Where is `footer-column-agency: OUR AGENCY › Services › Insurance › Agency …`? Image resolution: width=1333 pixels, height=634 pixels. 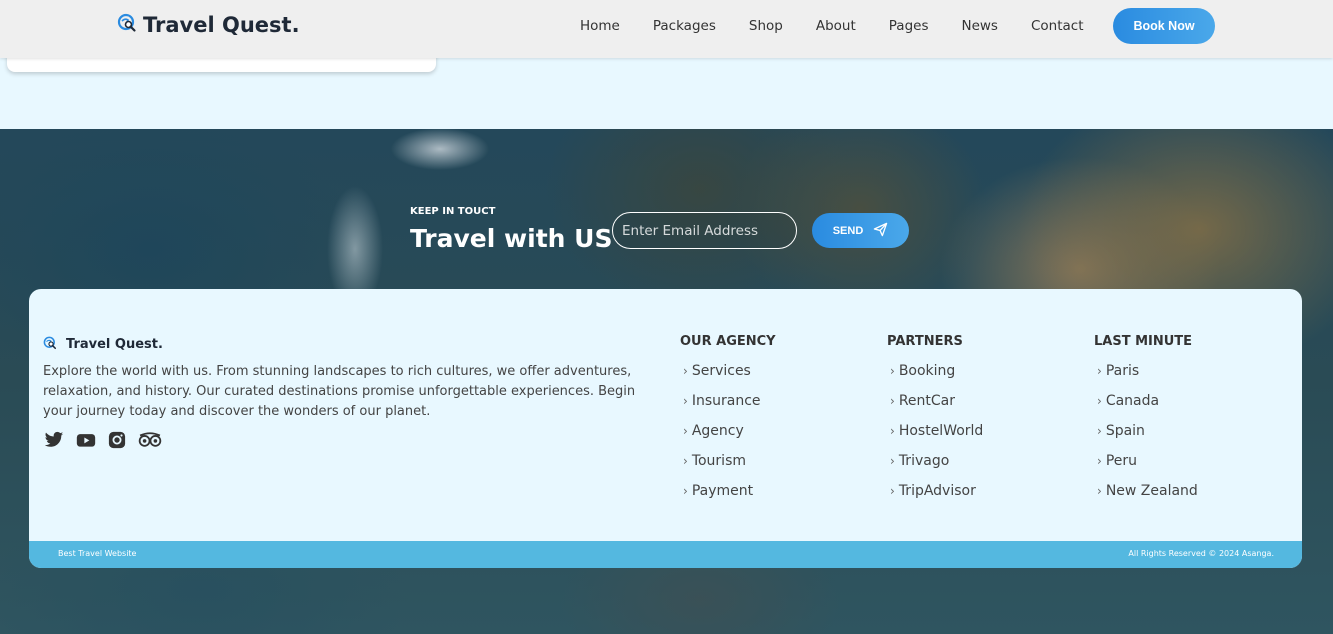
footer-column-agency: OUR AGENCY › Services › Insurance › Agency … is located at coordinates (728, 423).